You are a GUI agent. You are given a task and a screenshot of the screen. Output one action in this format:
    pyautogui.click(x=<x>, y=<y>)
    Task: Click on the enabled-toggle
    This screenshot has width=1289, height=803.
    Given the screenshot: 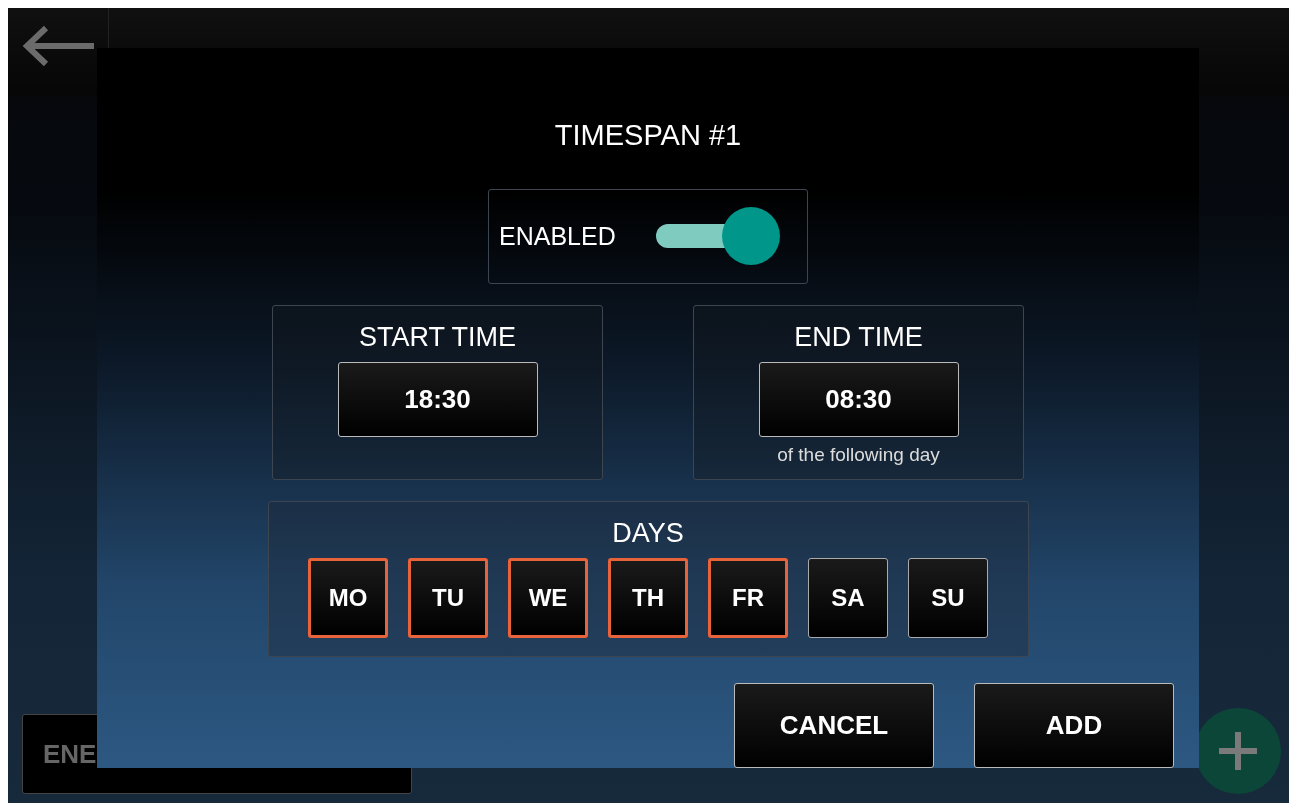 What is the action you would take?
    pyautogui.click(x=718, y=236)
    